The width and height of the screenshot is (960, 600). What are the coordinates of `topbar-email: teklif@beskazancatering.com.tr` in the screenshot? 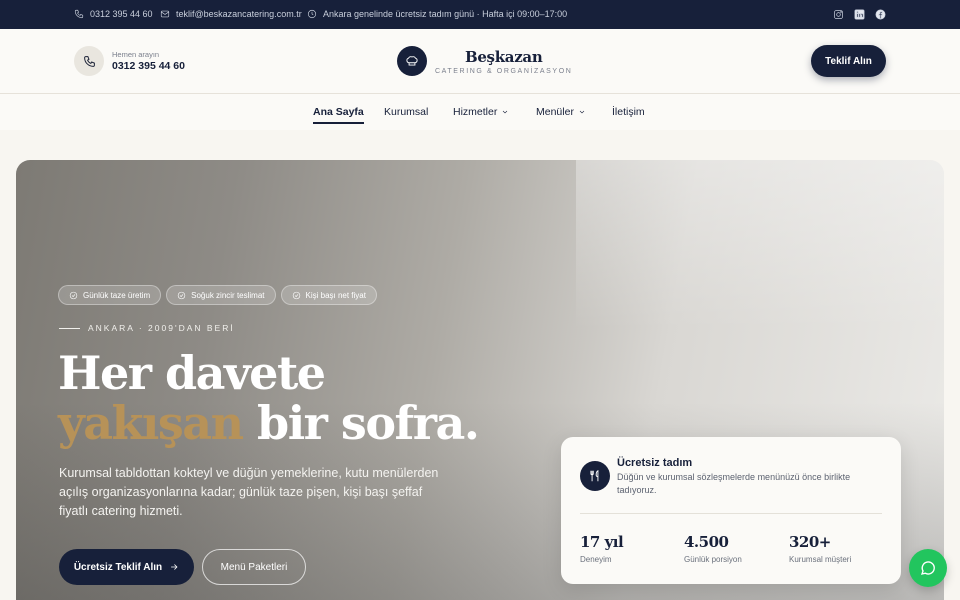 It's located at (231, 14).